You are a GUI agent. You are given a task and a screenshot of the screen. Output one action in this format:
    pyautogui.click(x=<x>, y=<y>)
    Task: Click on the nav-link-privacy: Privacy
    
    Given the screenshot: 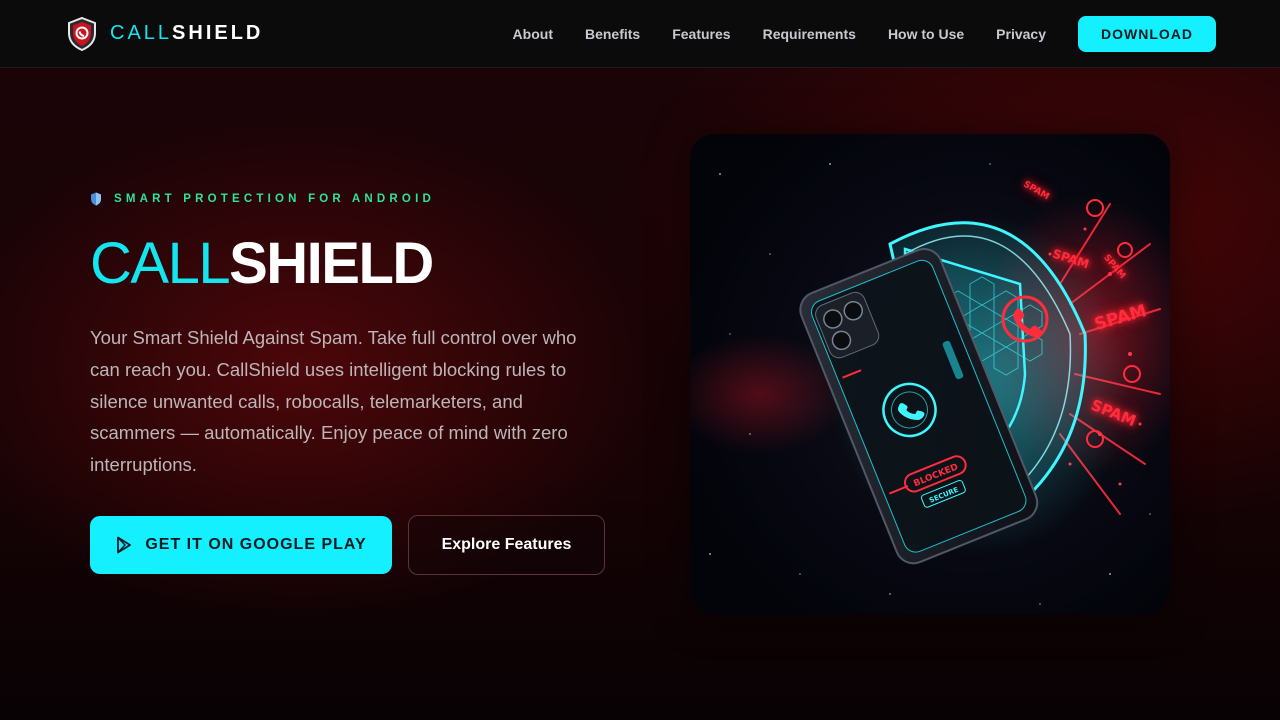 What is the action you would take?
    pyautogui.click(x=1021, y=34)
    